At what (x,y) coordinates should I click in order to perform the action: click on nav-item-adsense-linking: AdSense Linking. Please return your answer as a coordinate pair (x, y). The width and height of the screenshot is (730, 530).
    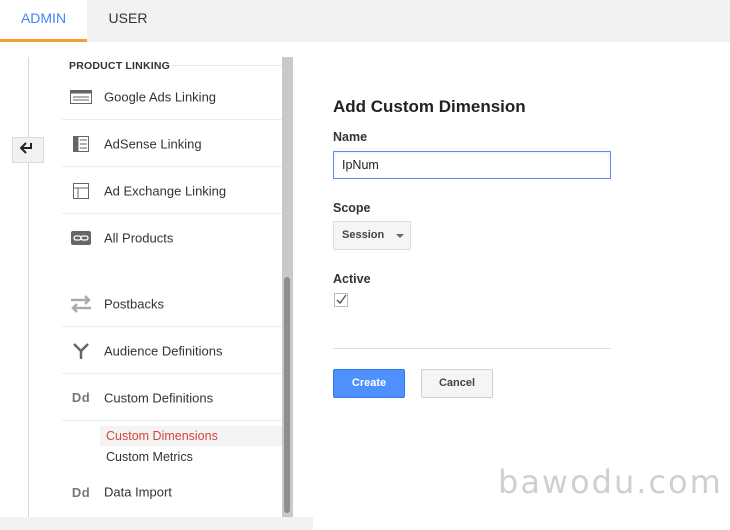
    Looking at the image, I should click on (172, 144).